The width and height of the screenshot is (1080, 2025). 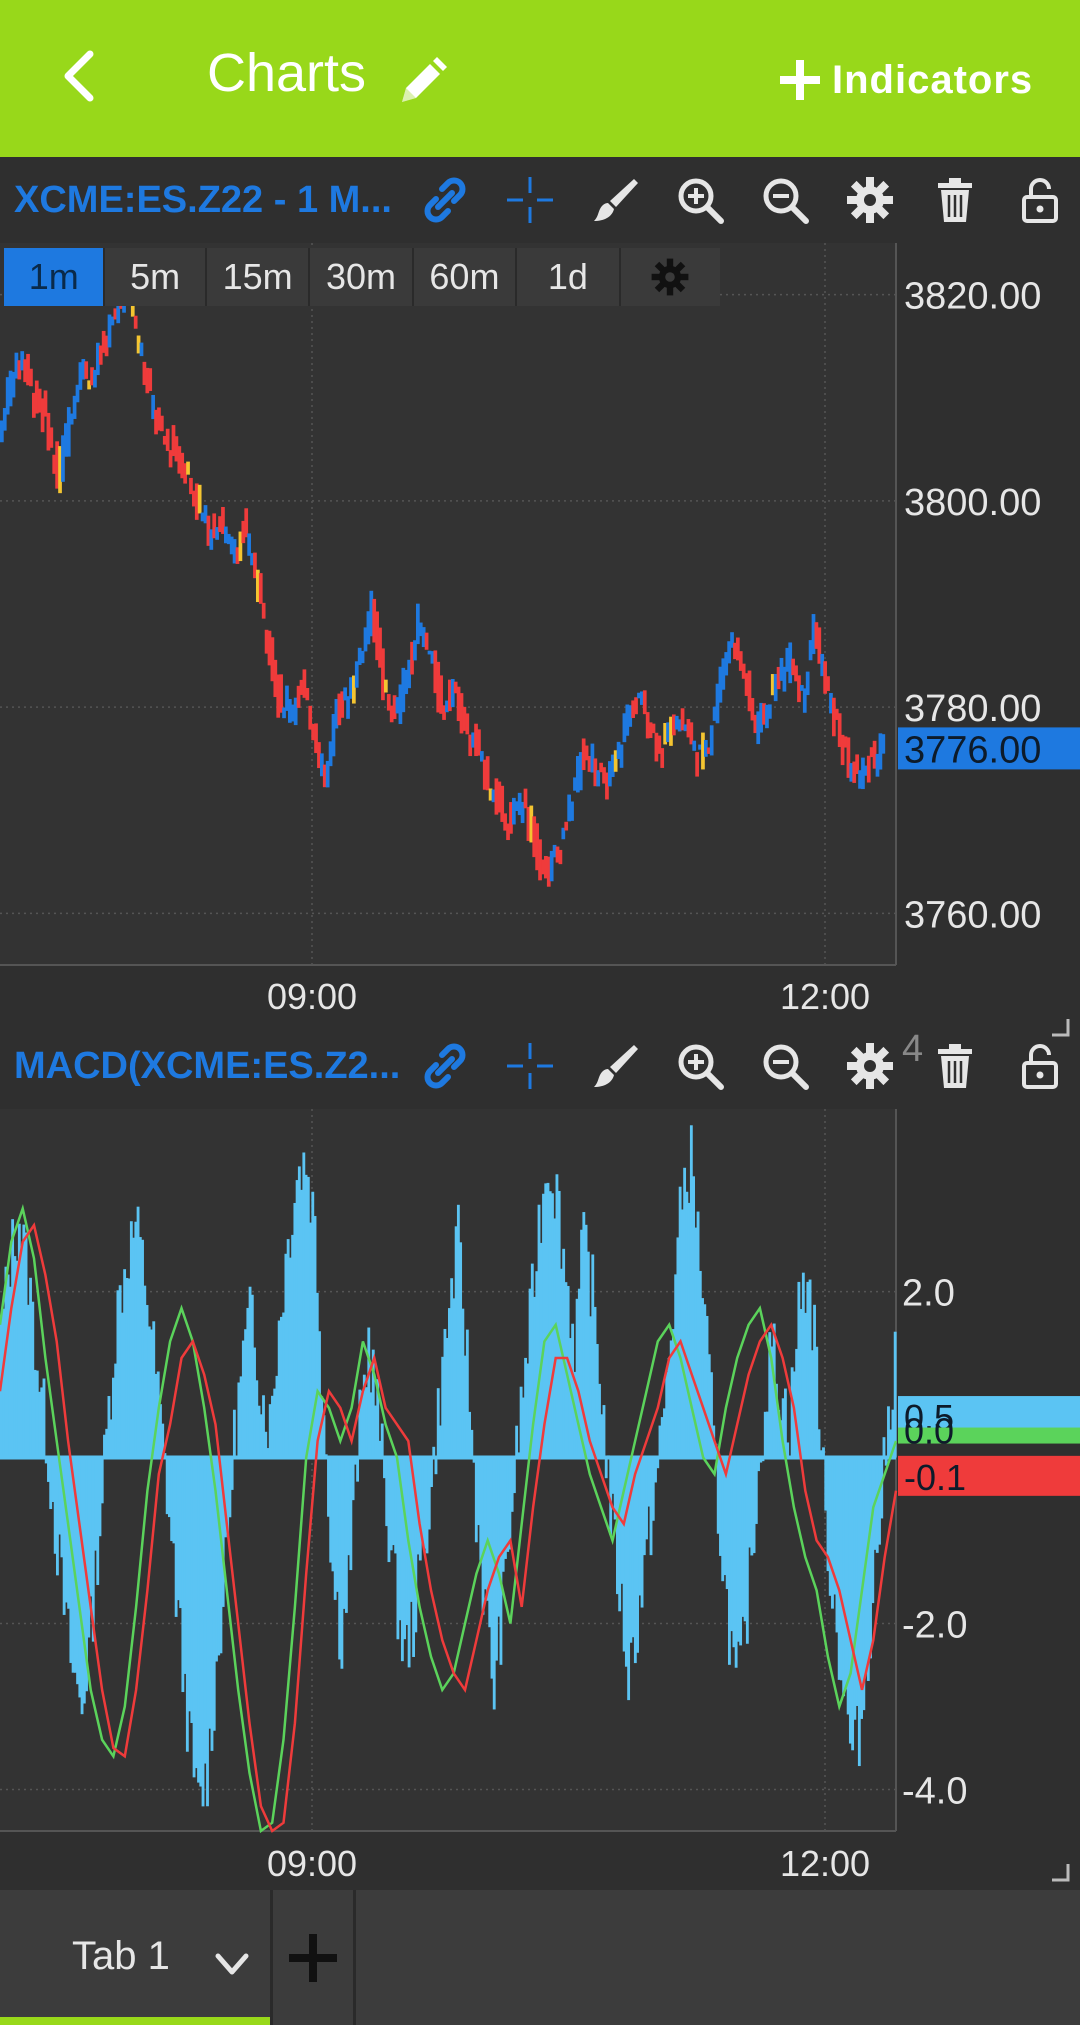 I want to click on chevron-down-icon, so click(x=232, y=1964).